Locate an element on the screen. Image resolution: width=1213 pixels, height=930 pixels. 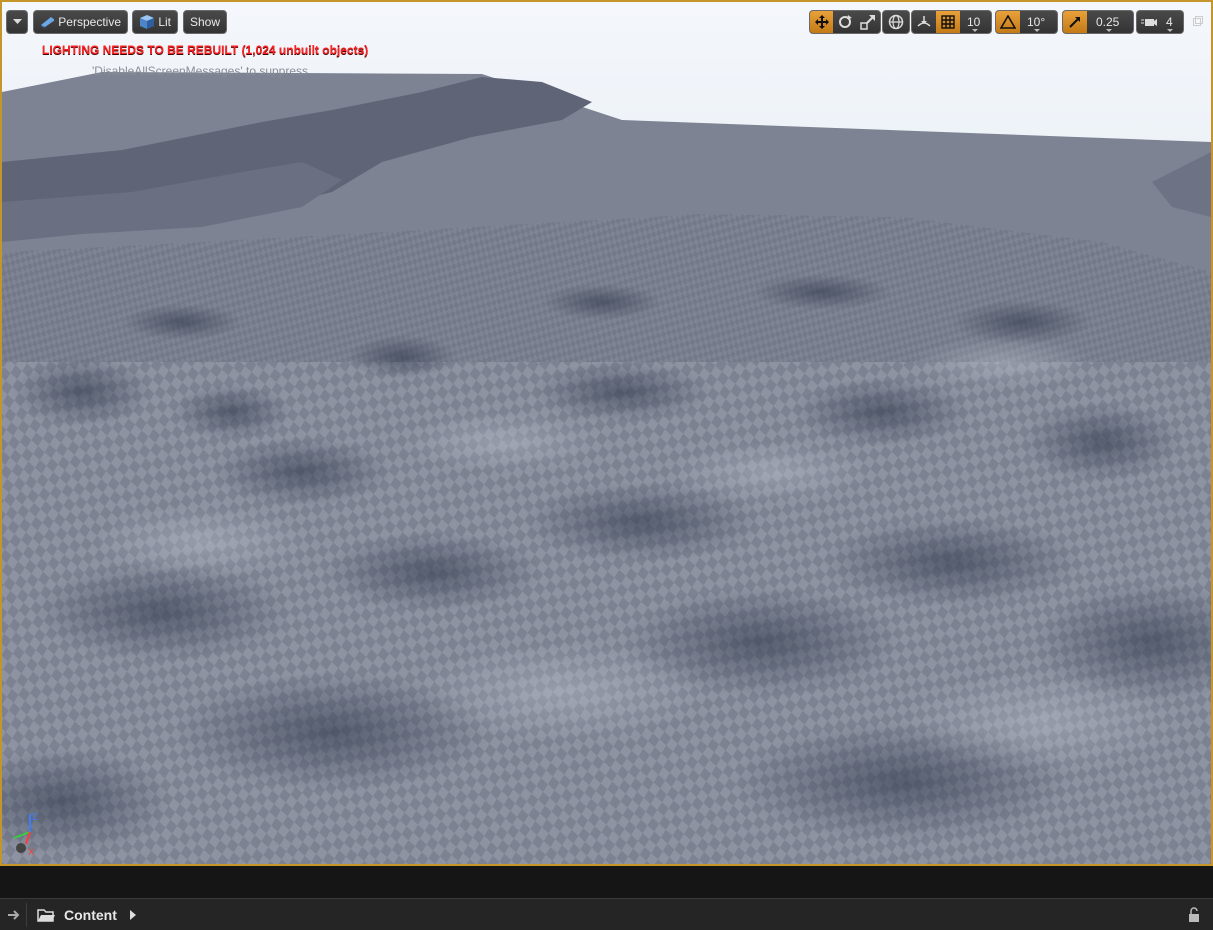
translate-icon is located at coordinates (821, 22).